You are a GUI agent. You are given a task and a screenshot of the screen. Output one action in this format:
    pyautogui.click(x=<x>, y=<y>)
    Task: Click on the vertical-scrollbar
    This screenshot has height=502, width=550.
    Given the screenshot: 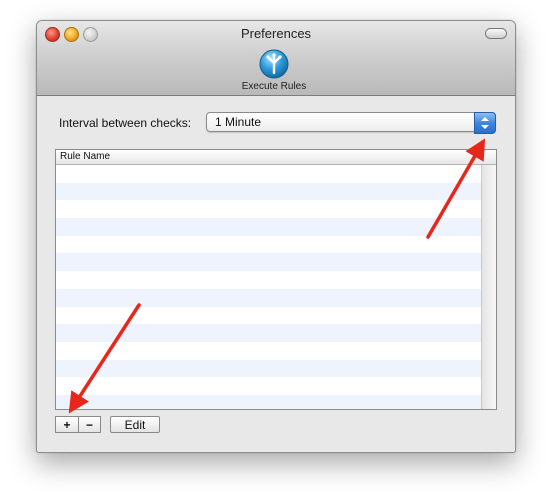 What is the action you would take?
    pyautogui.click(x=488, y=287)
    